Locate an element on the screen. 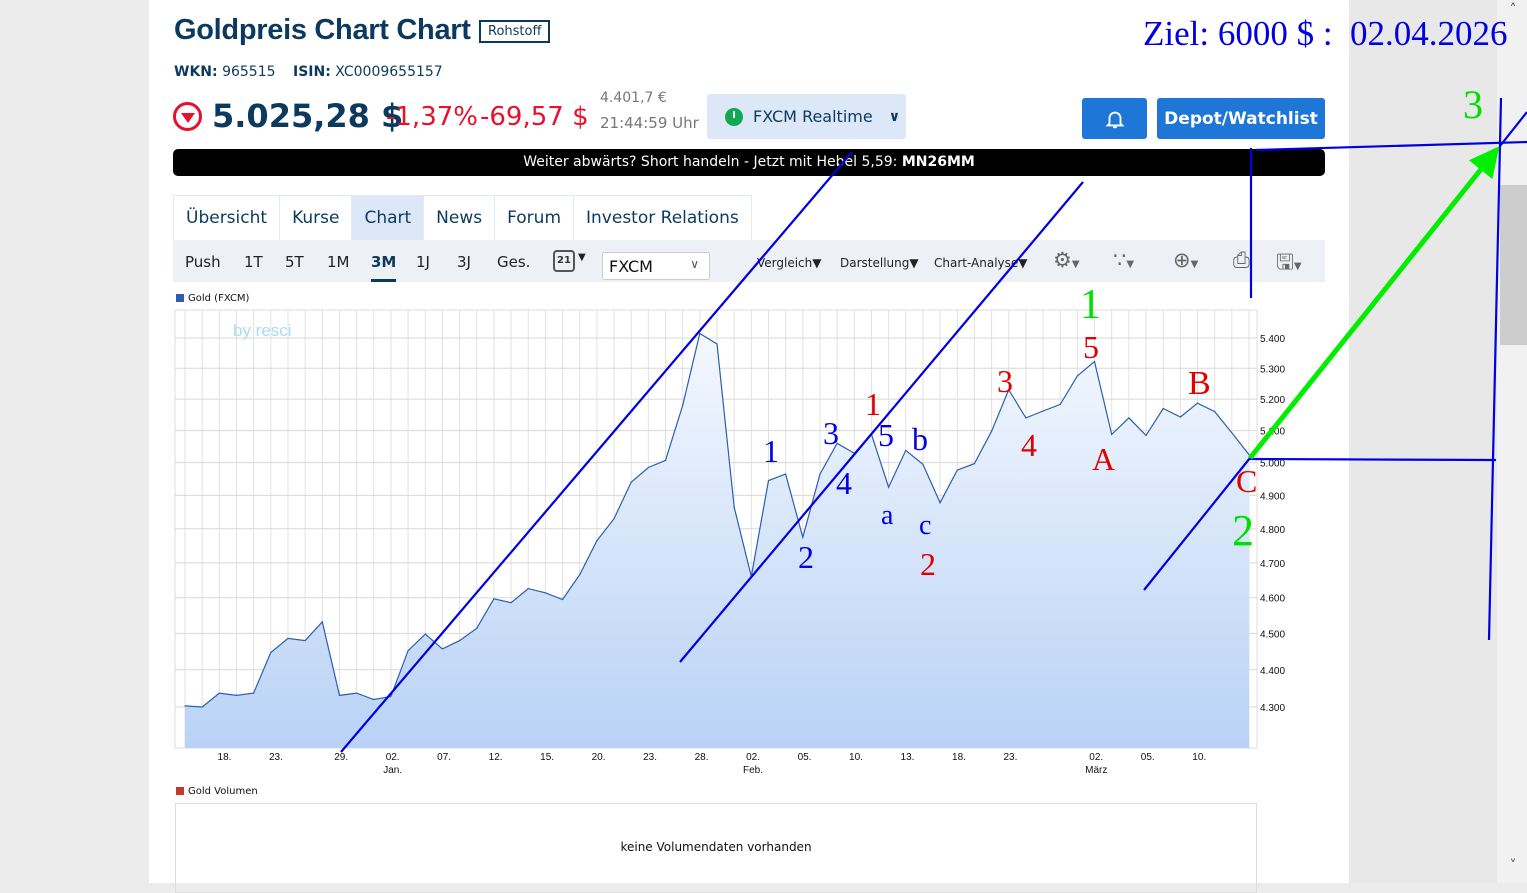 Image resolution: width=1527 pixels, height=893 pixels. y-tick-label: 5.200 is located at coordinates (1272, 400).